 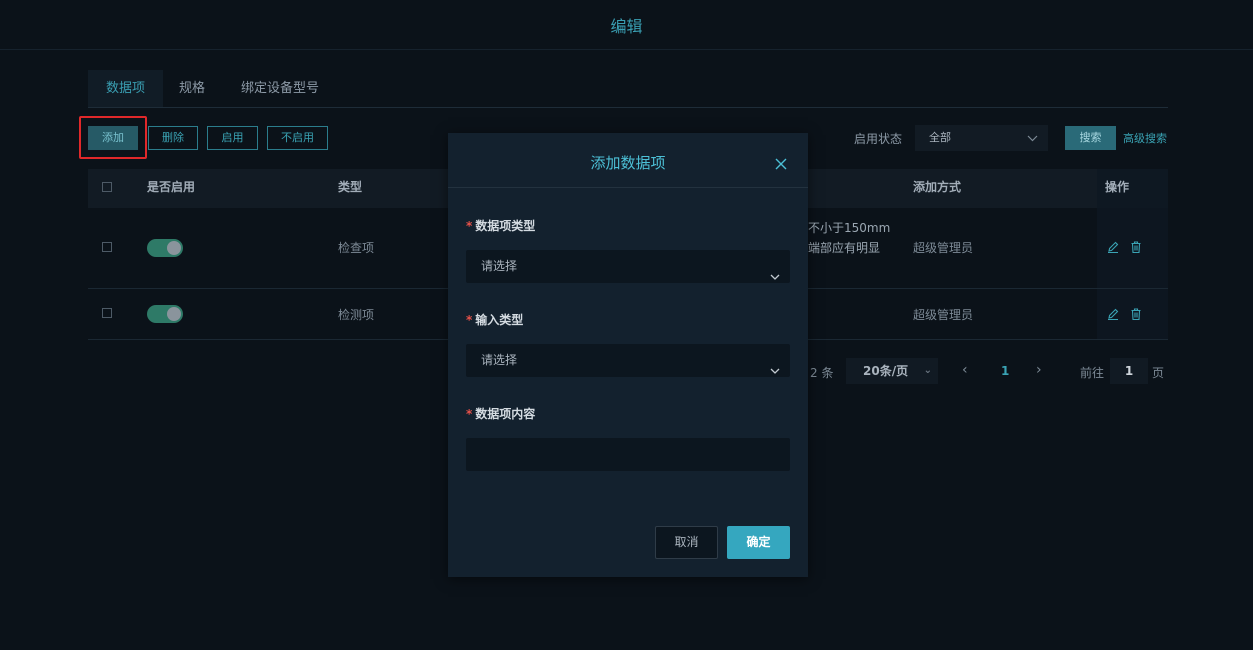 What do you see at coordinates (499, 360) in the screenshot?
I see `input-type-placeholder: 请选择` at bounding box center [499, 360].